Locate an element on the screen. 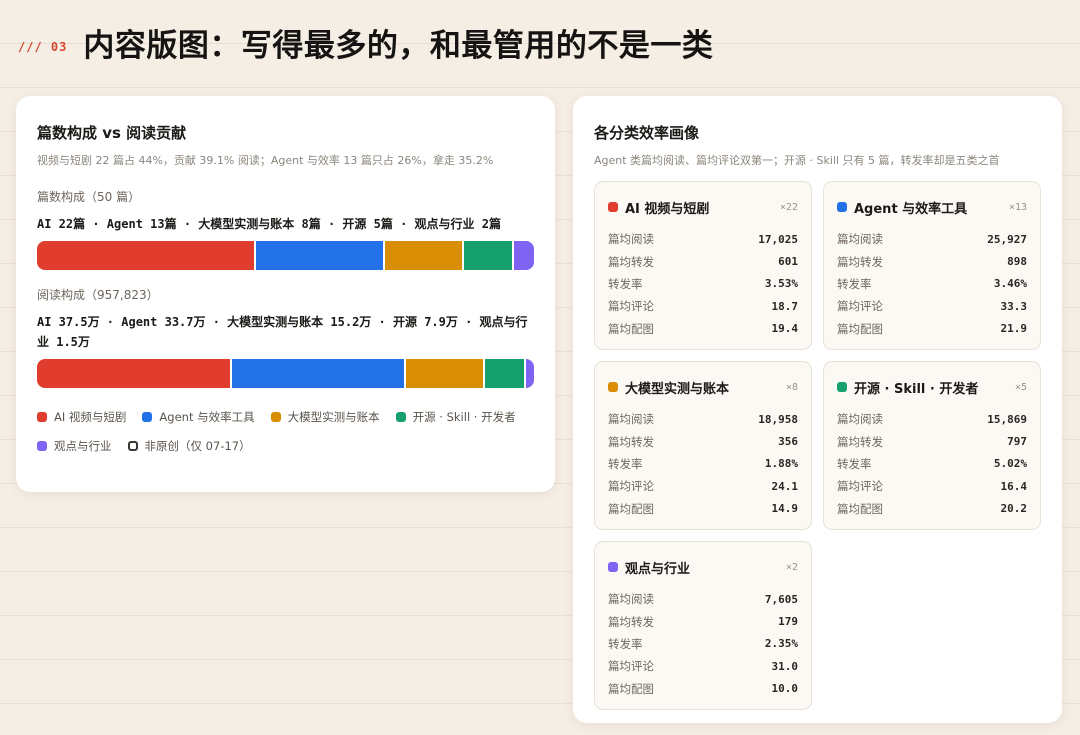 The width and height of the screenshot is (1080, 735). stat-row: 转发率 3.53% is located at coordinates (703, 284).